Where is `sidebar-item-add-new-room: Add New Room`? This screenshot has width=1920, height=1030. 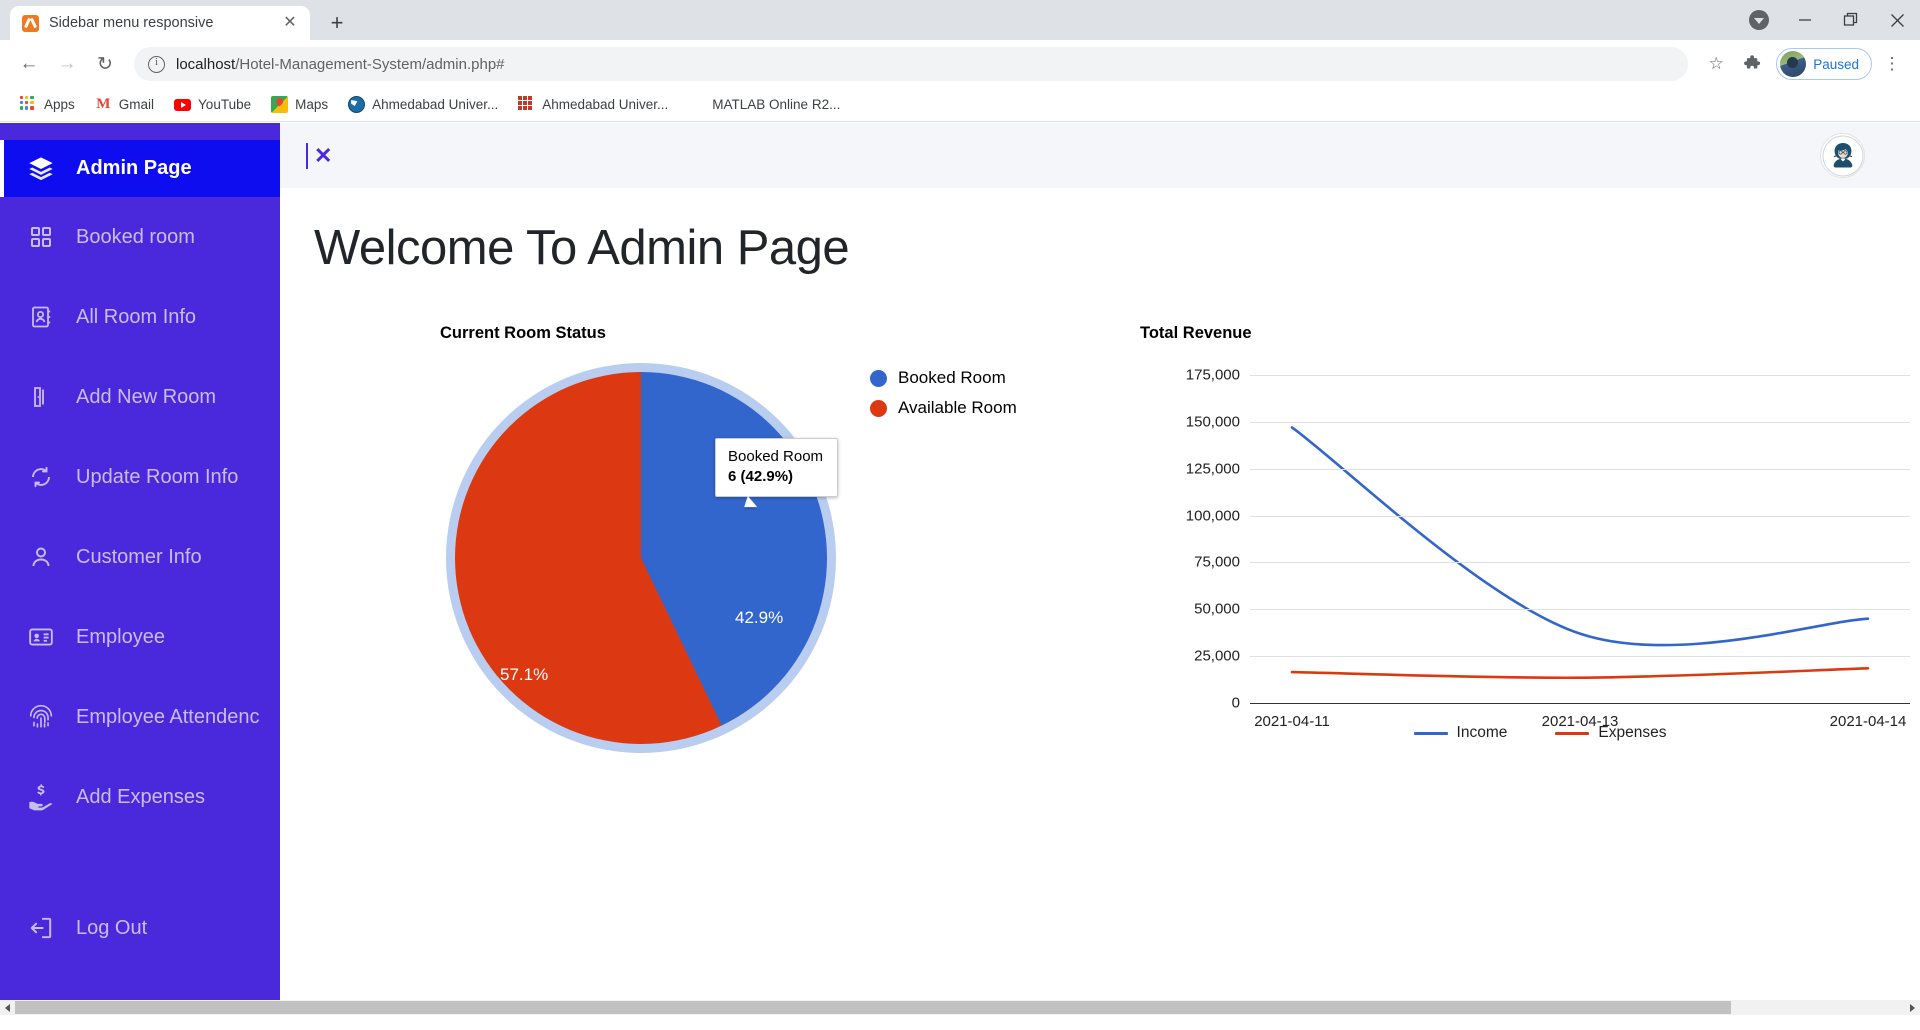
sidebar-item-add-new-room: Add New Room is located at coordinates (140, 397).